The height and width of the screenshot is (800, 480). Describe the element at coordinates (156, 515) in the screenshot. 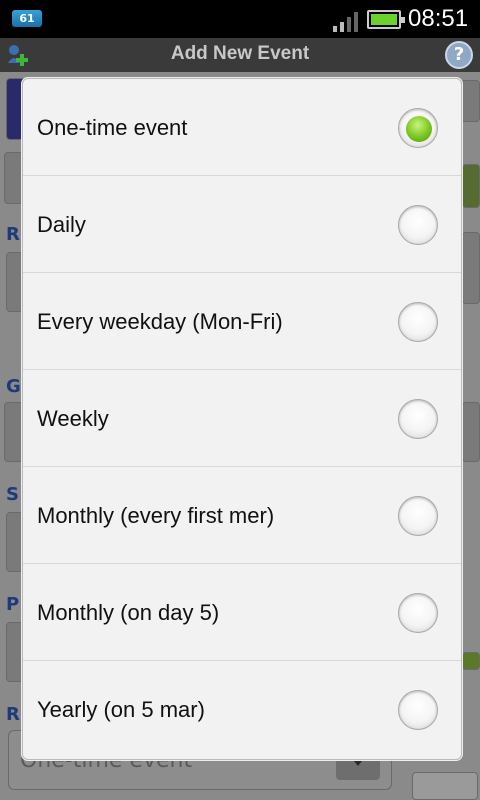

I see `option-label: Monthly (every first mer)` at that location.